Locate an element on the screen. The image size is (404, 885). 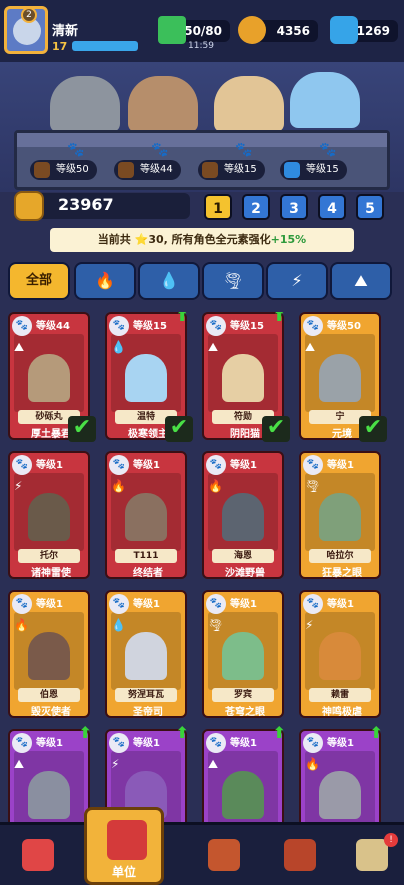
gem-value: 1269 is located at coordinates (373, 31).